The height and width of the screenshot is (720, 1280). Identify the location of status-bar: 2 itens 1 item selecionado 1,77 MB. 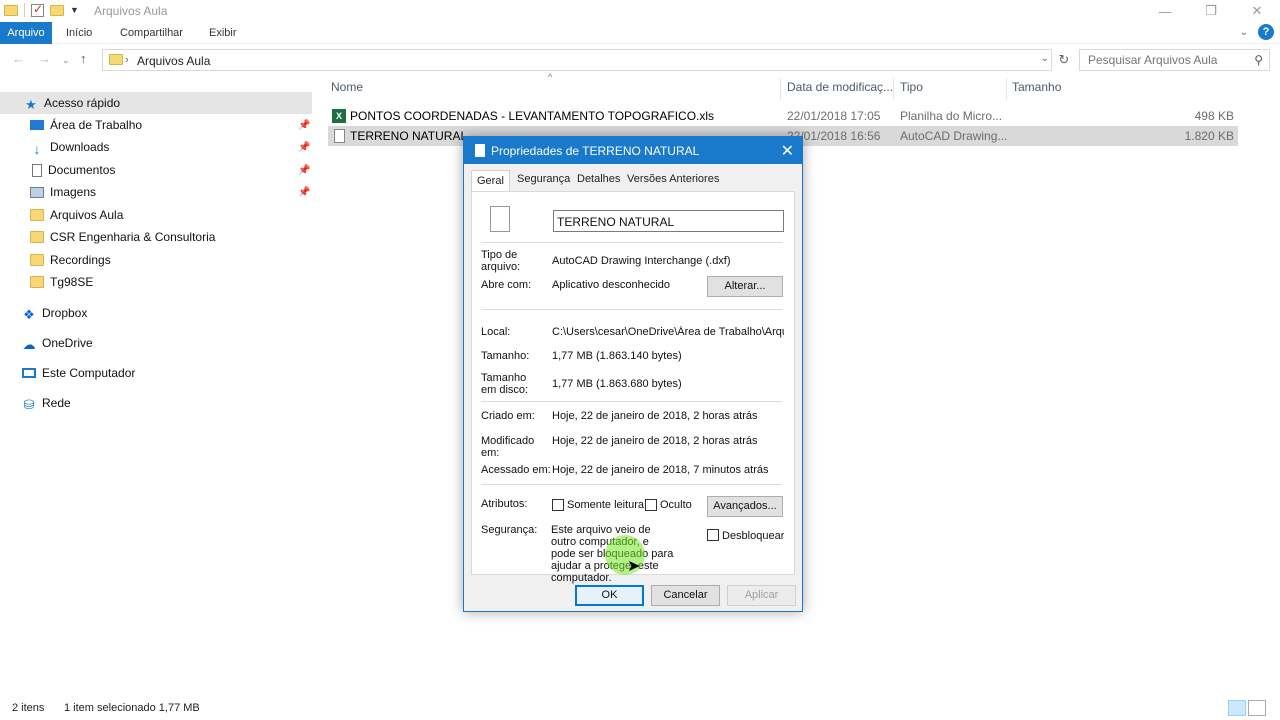
(640, 709).